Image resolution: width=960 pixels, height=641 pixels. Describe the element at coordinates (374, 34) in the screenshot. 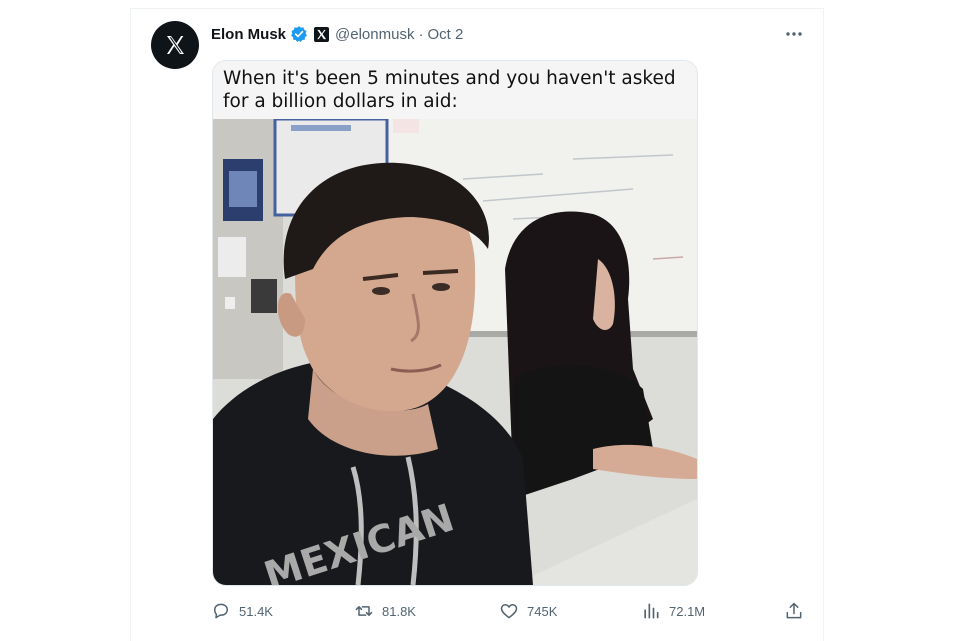

I see `author-handle: @elonmusk` at that location.